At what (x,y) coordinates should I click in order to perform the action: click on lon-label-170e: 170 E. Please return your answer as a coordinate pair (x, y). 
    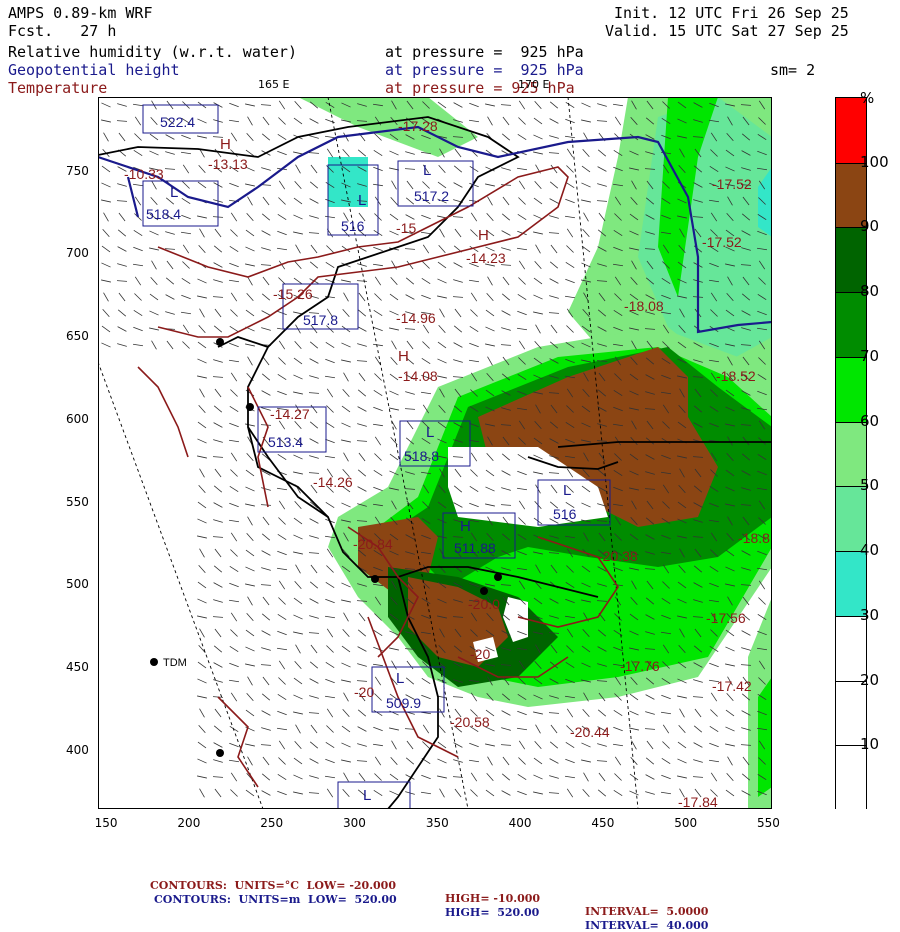
    Looking at the image, I should click on (534, 84).